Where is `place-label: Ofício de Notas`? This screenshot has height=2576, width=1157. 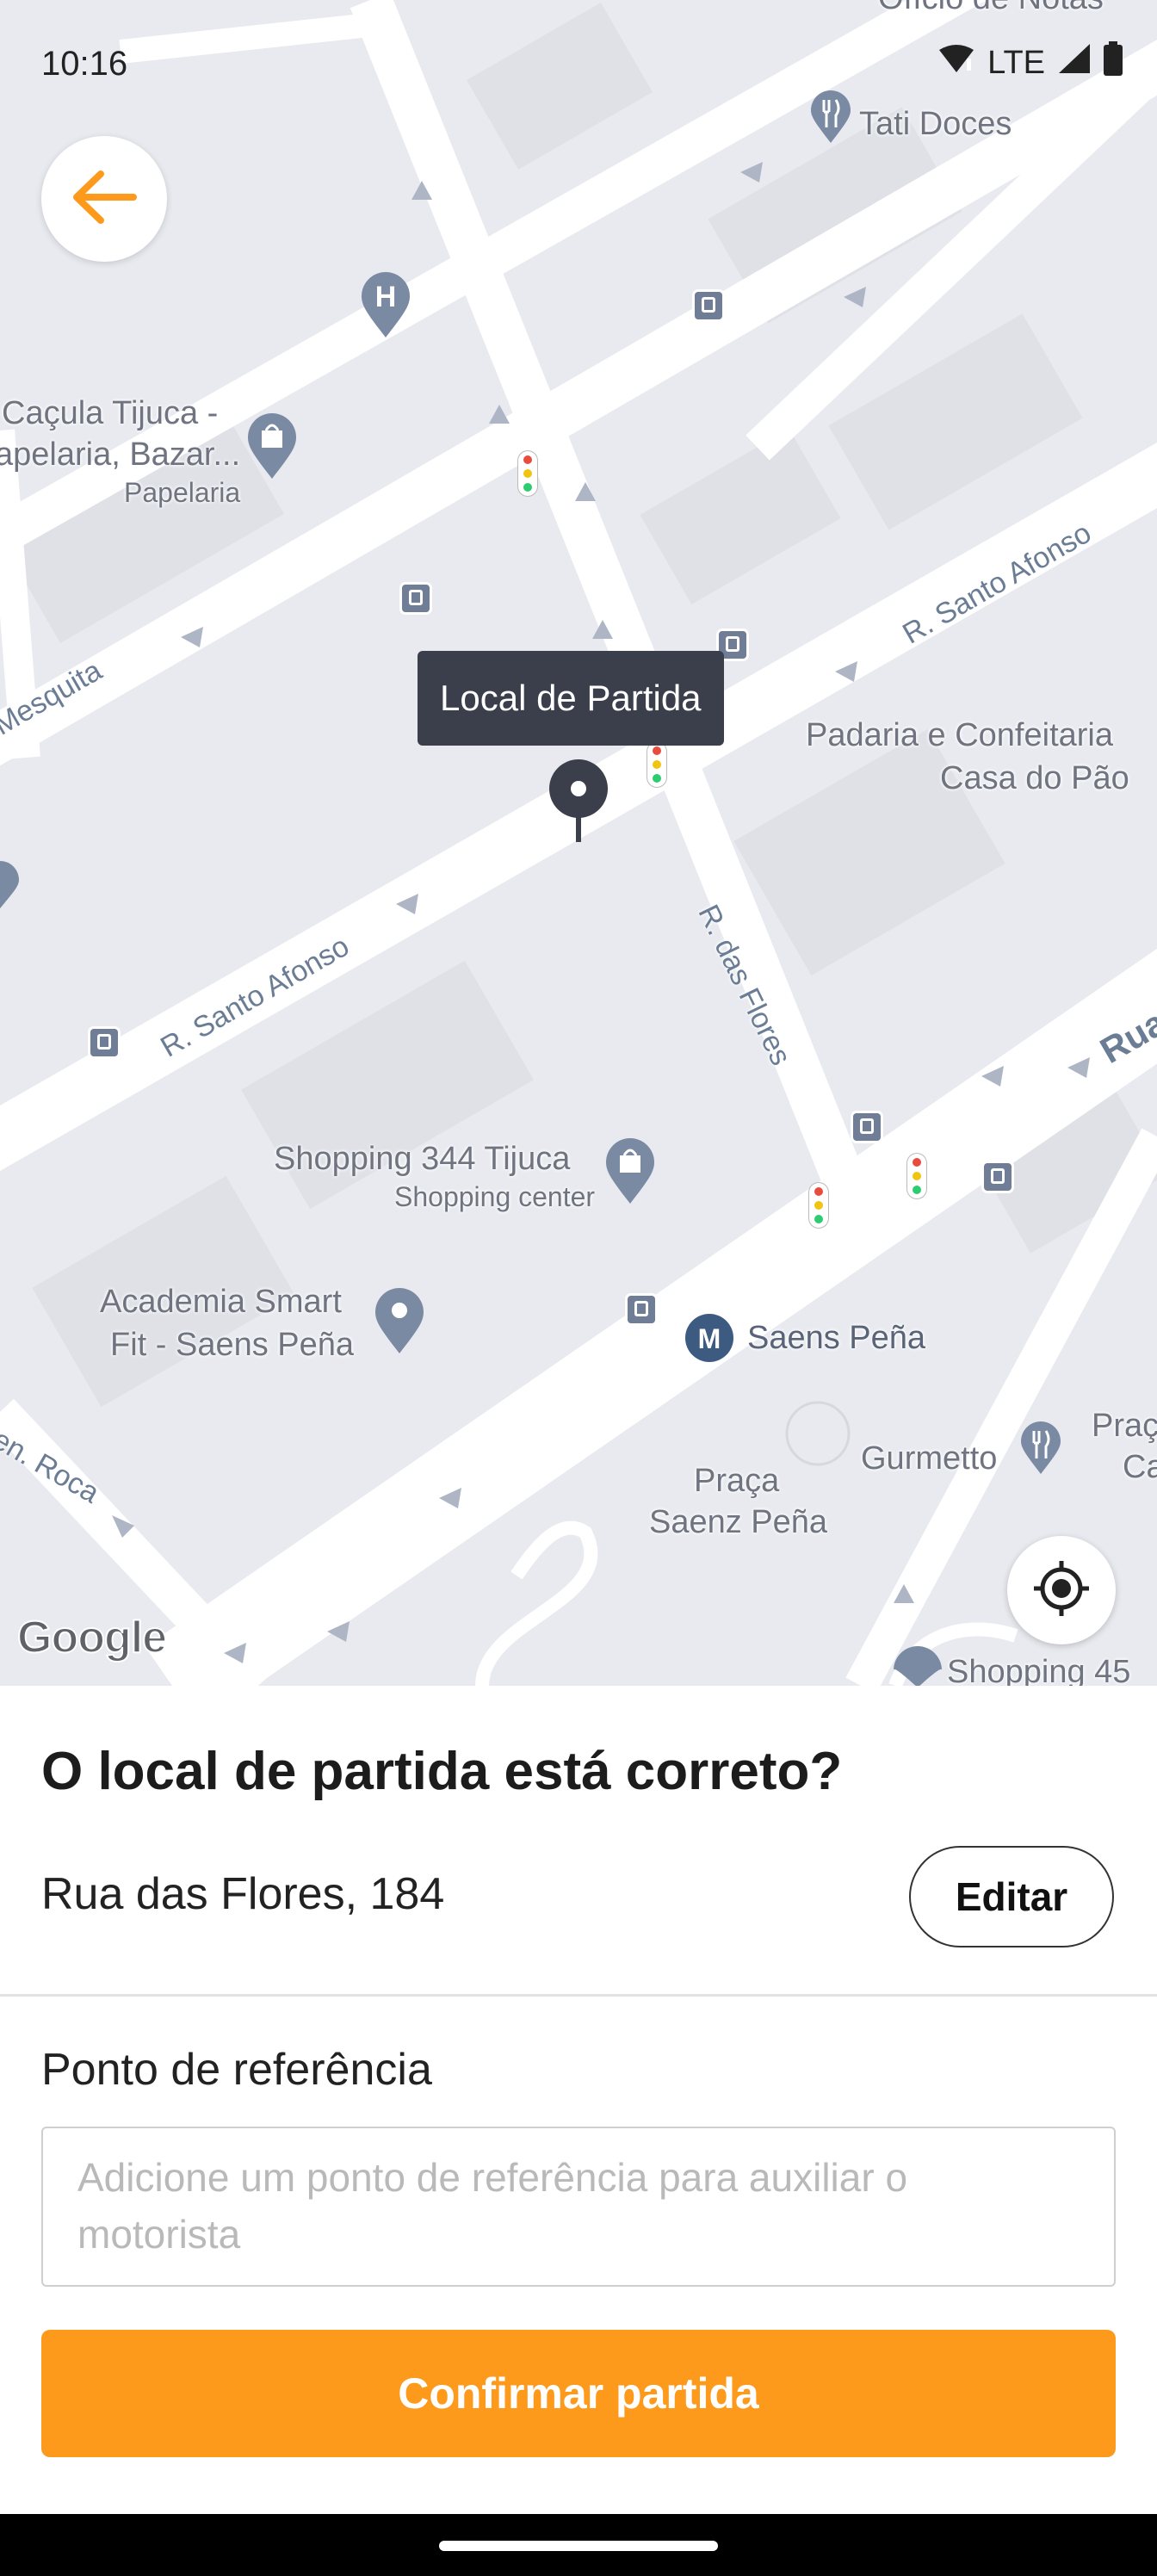
place-label: Ofício de Notas is located at coordinates (991, 9).